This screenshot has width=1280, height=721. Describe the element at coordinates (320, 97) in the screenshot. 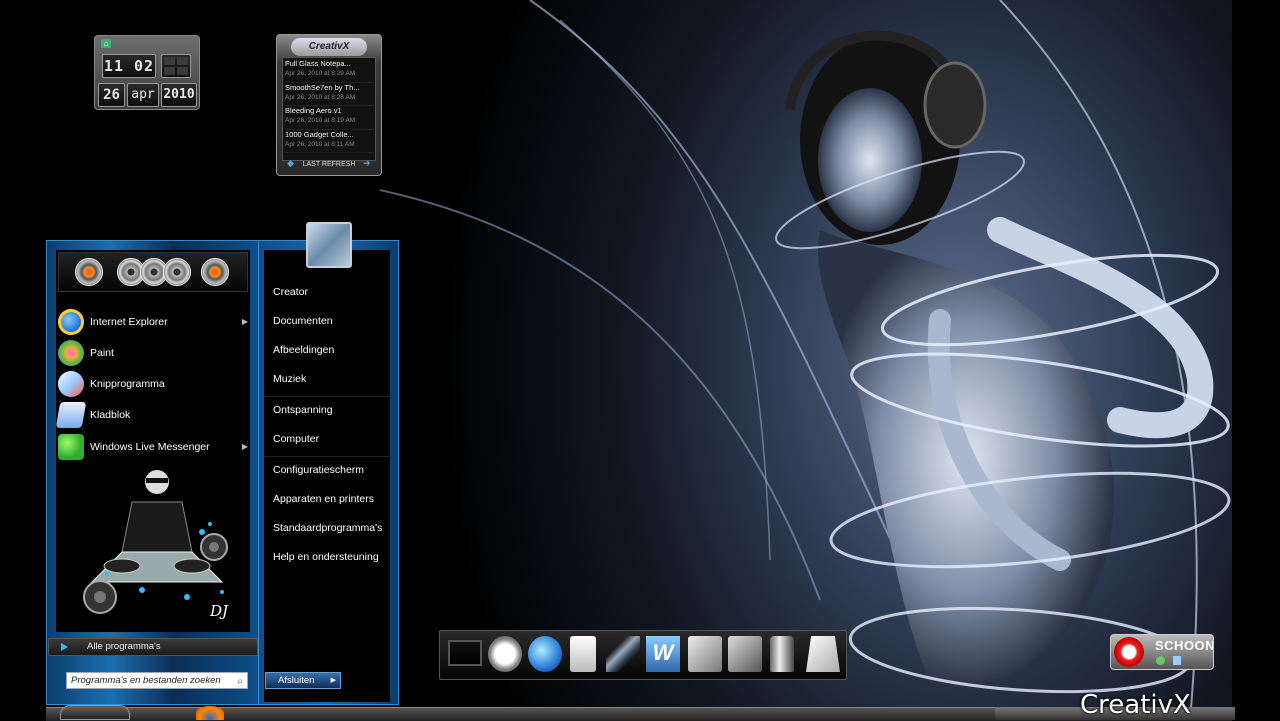

I see `feed-item-date: Apr 26, 2010 at 8:28 AM` at that location.